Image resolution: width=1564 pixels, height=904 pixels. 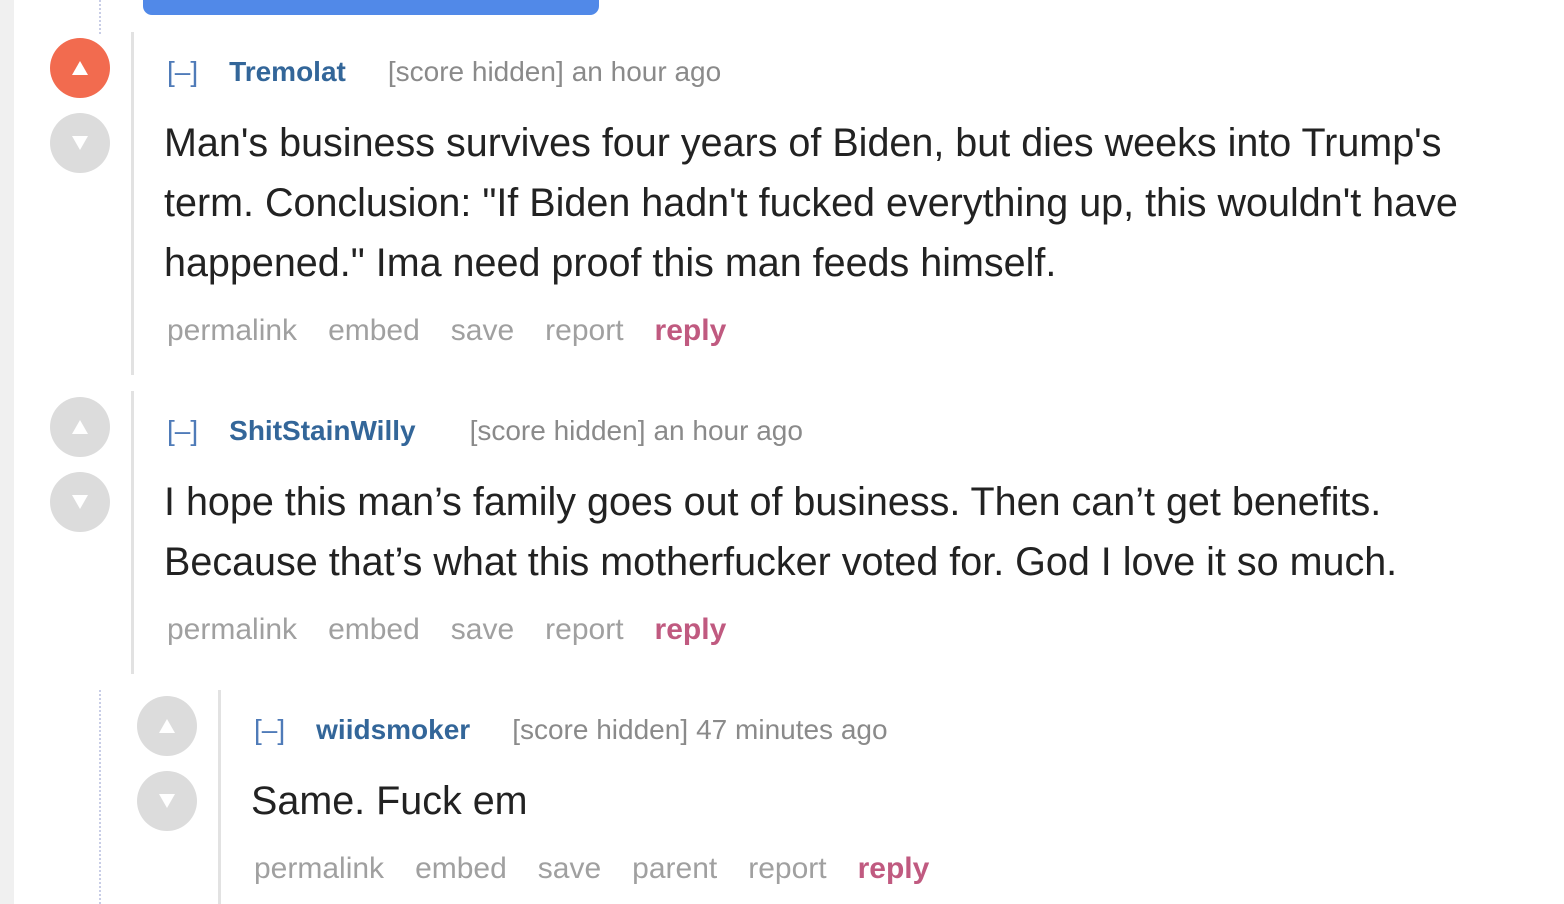 I want to click on comment-meta: [score hidden] 47 minutes ago, so click(x=699, y=730).